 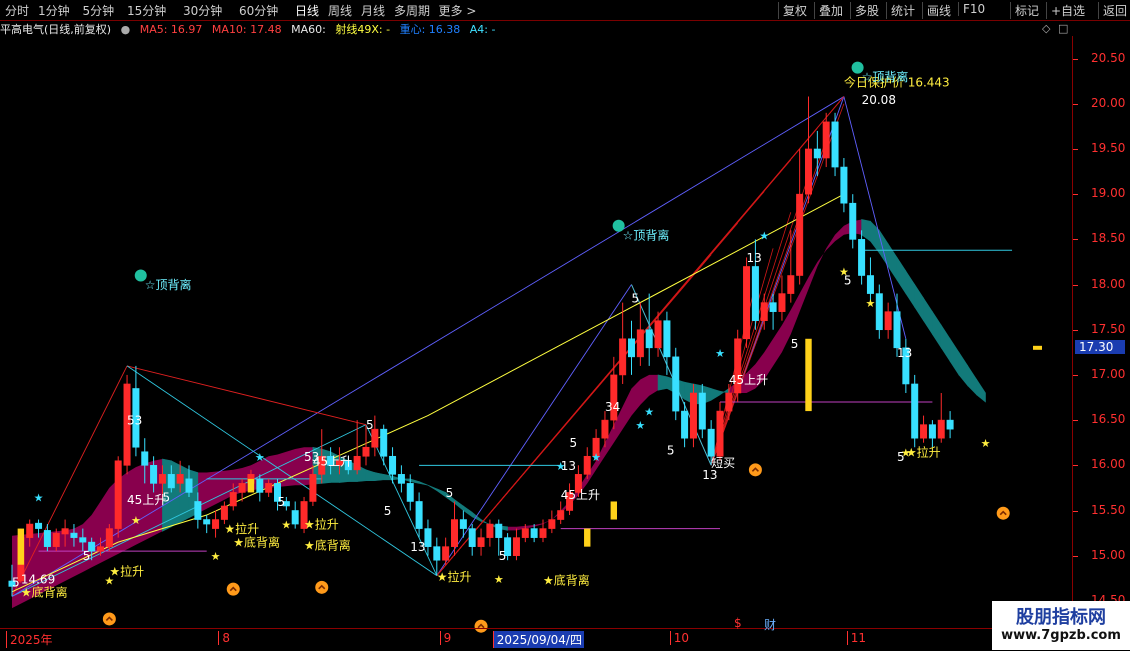 What do you see at coordinates (134, 421) in the screenshot?
I see `chart-annotation: 53` at bounding box center [134, 421].